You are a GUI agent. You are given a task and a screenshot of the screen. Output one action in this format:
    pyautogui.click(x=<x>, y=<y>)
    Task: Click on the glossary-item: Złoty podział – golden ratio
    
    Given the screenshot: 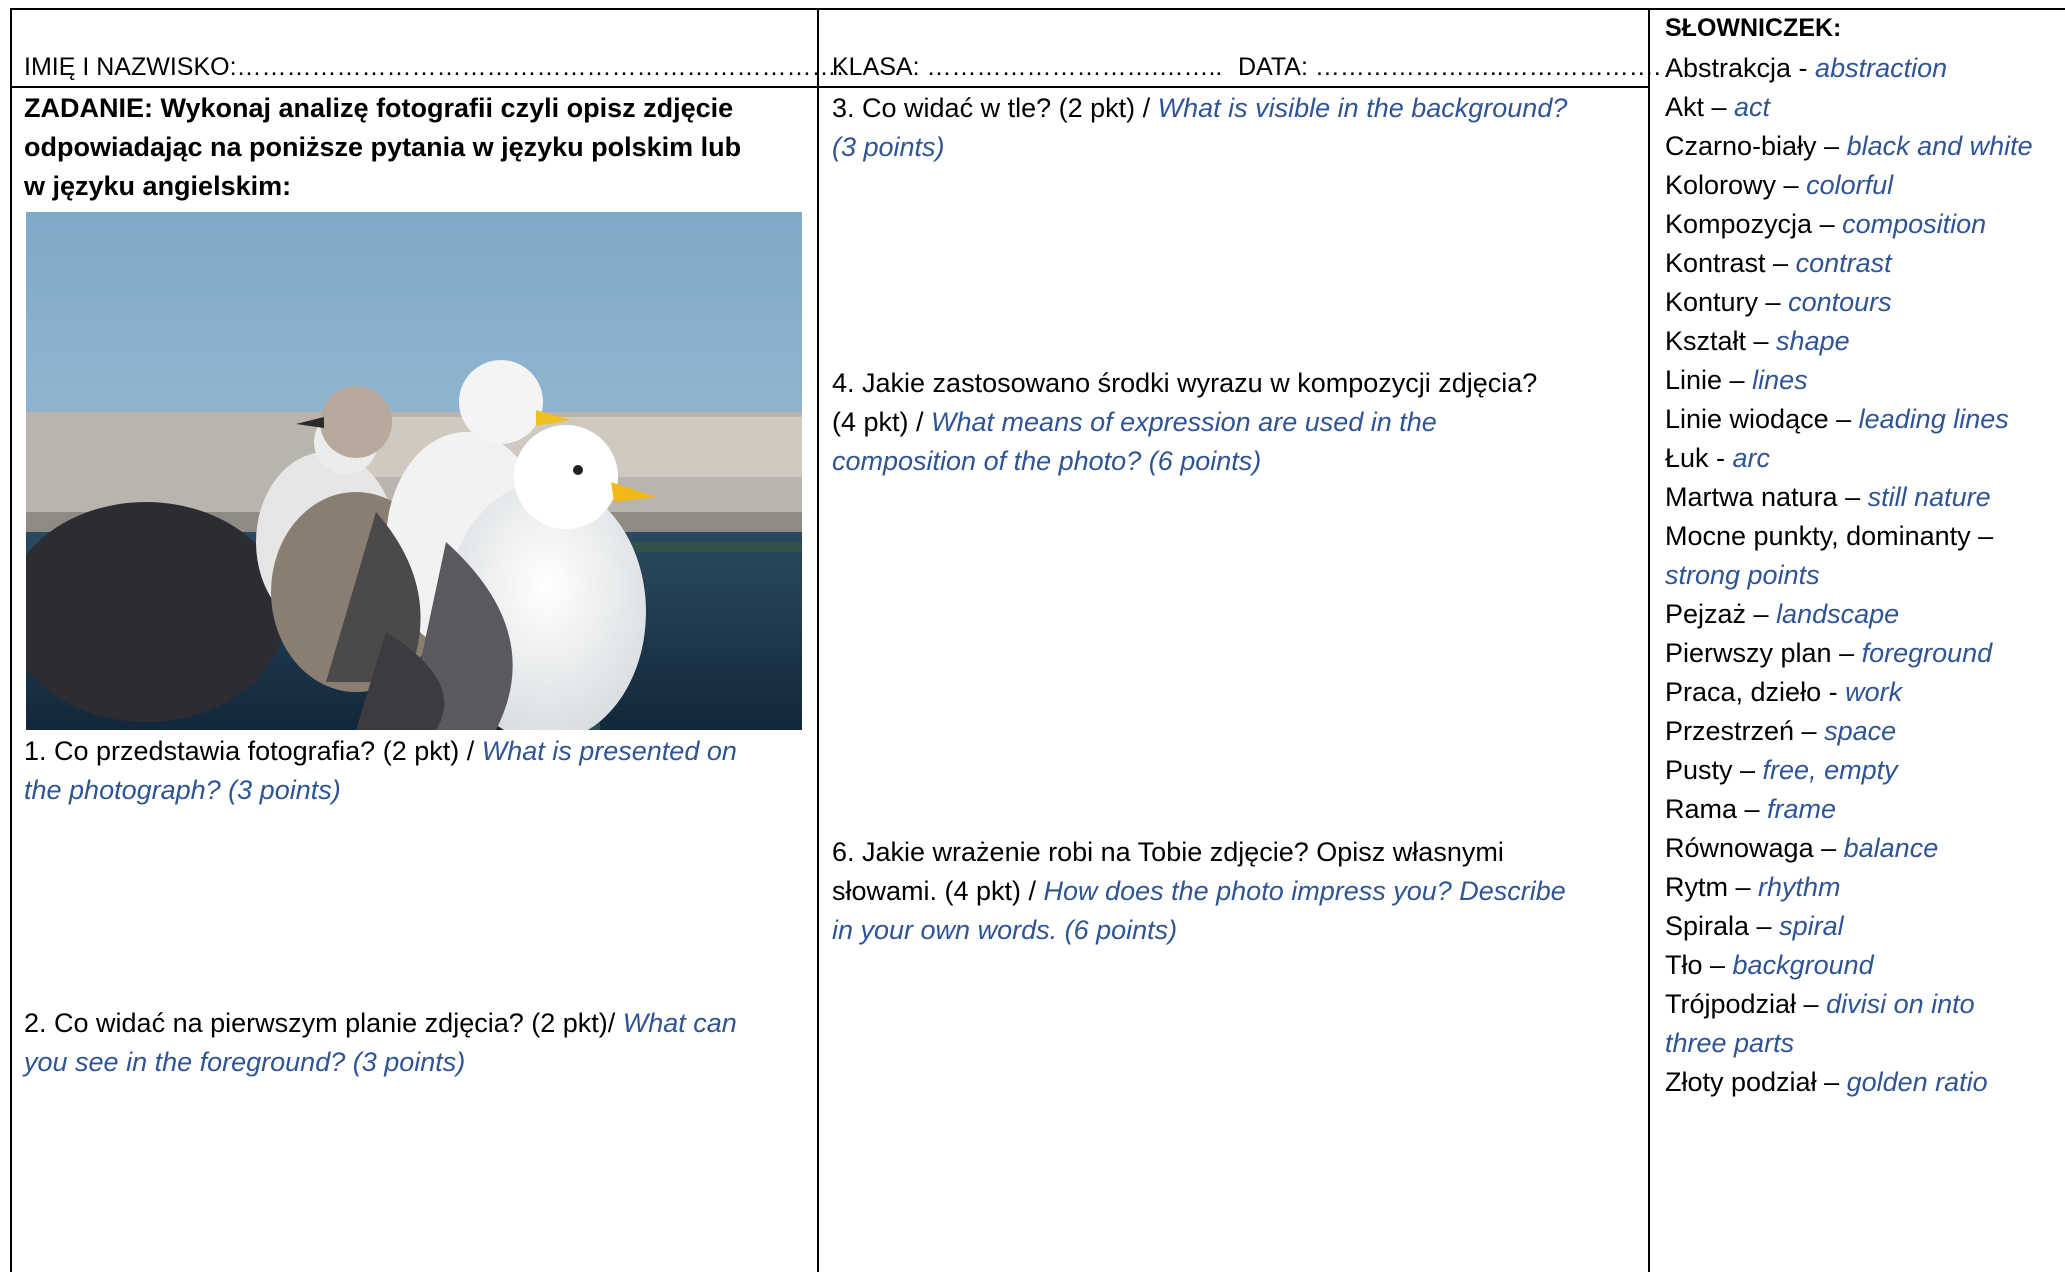 What is the action you would take?
    pyautogui.click(x=1826, y=1082)
    